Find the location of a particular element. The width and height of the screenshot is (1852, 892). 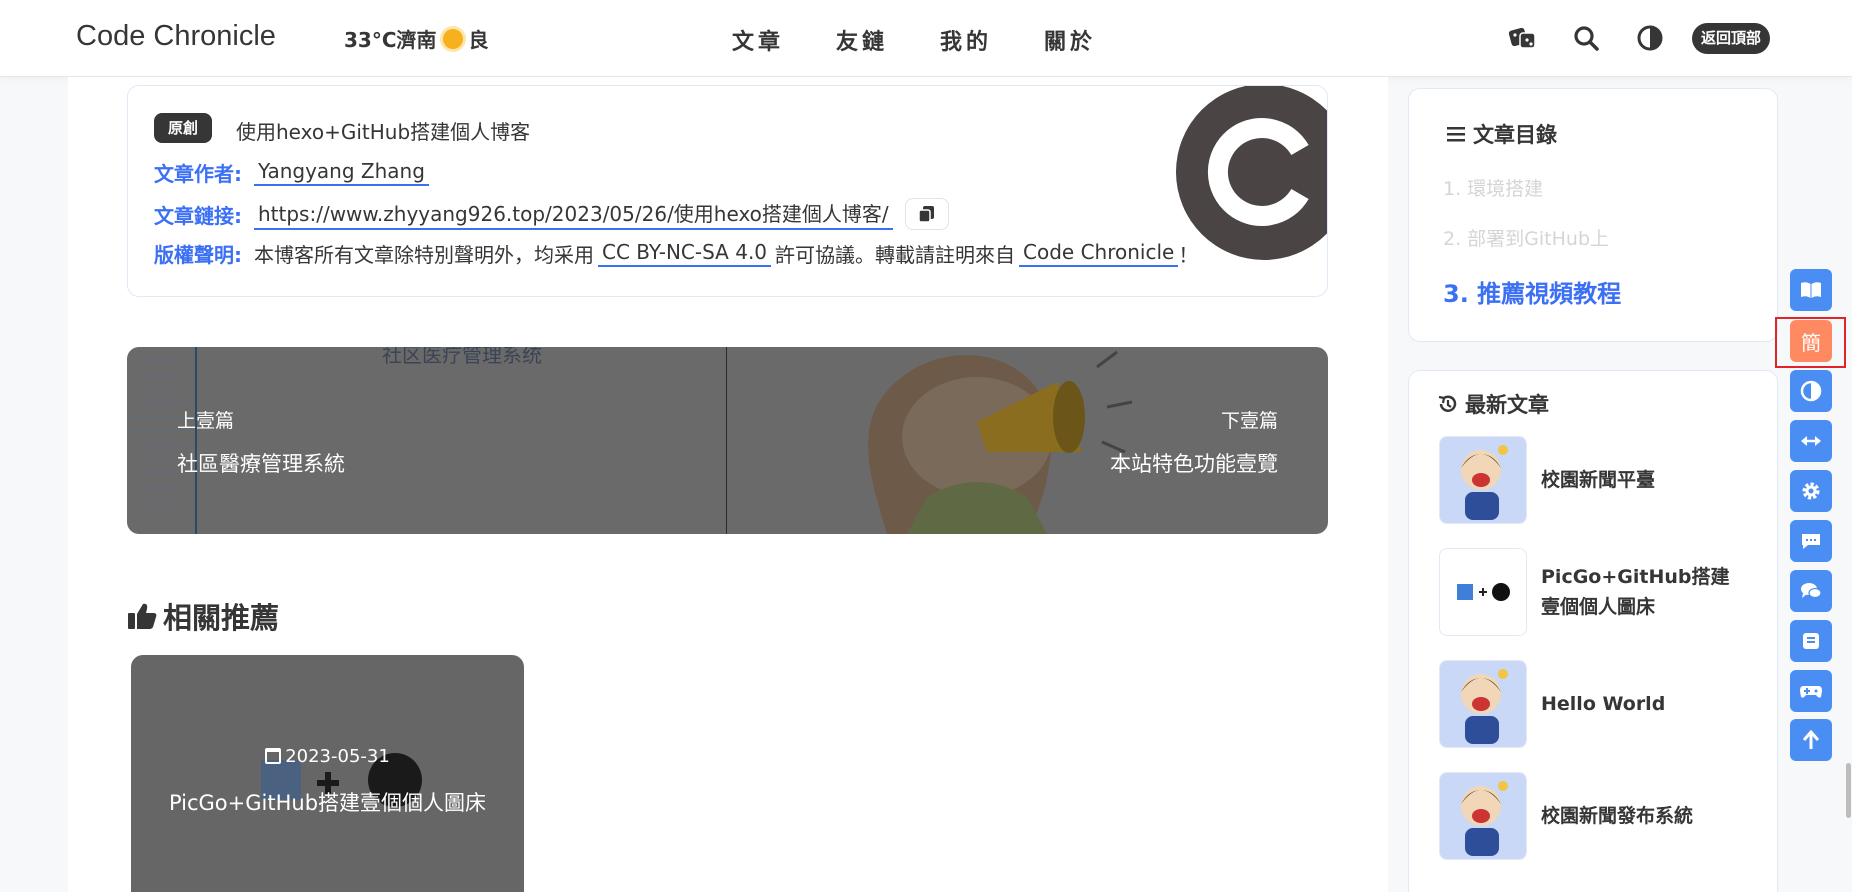

nav-item-mine: 我的 is located at coordinates (966, 40).